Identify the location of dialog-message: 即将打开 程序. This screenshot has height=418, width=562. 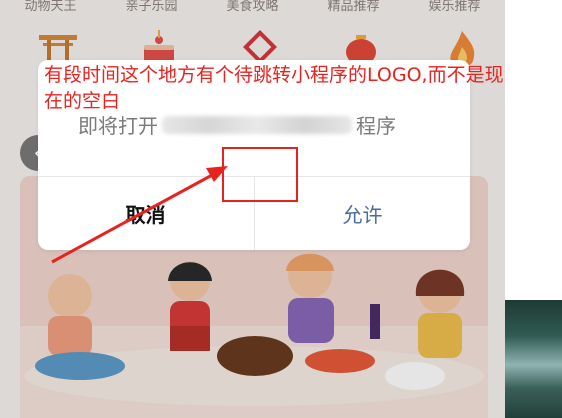
(258, 124).